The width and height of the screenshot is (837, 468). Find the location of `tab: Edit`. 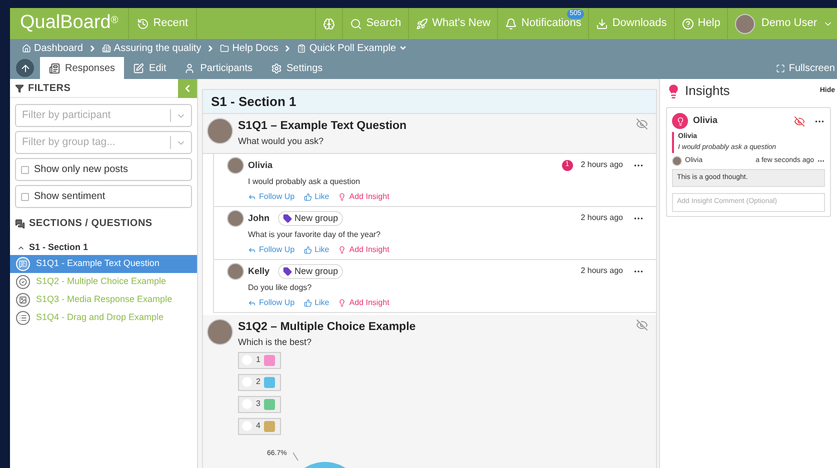

tab: Edit is located at coordinates (150, 68).